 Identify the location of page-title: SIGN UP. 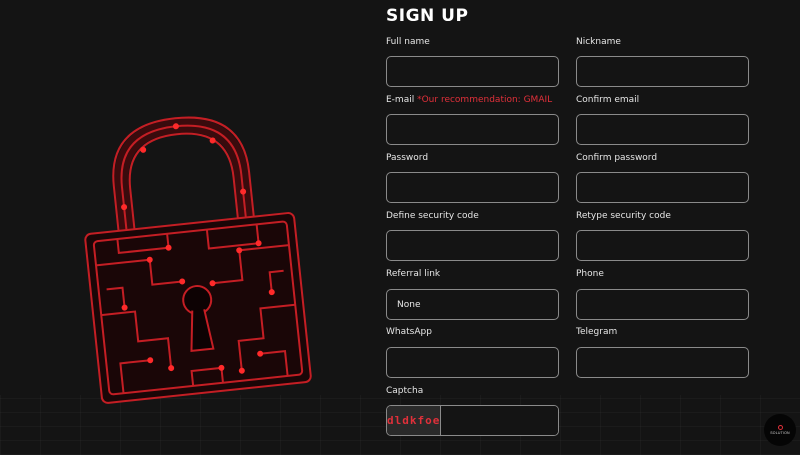
(427, 16).